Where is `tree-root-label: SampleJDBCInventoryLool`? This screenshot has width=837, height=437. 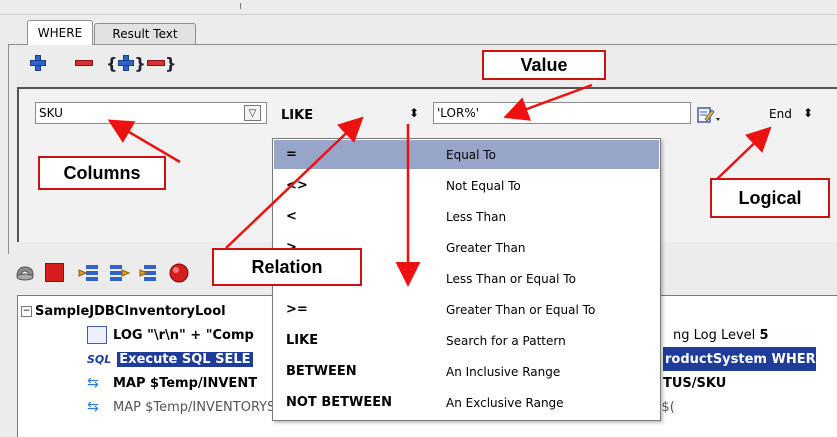 tree-root-label: SampleJDBCInventoryLool is located at coordinates (130, 311).